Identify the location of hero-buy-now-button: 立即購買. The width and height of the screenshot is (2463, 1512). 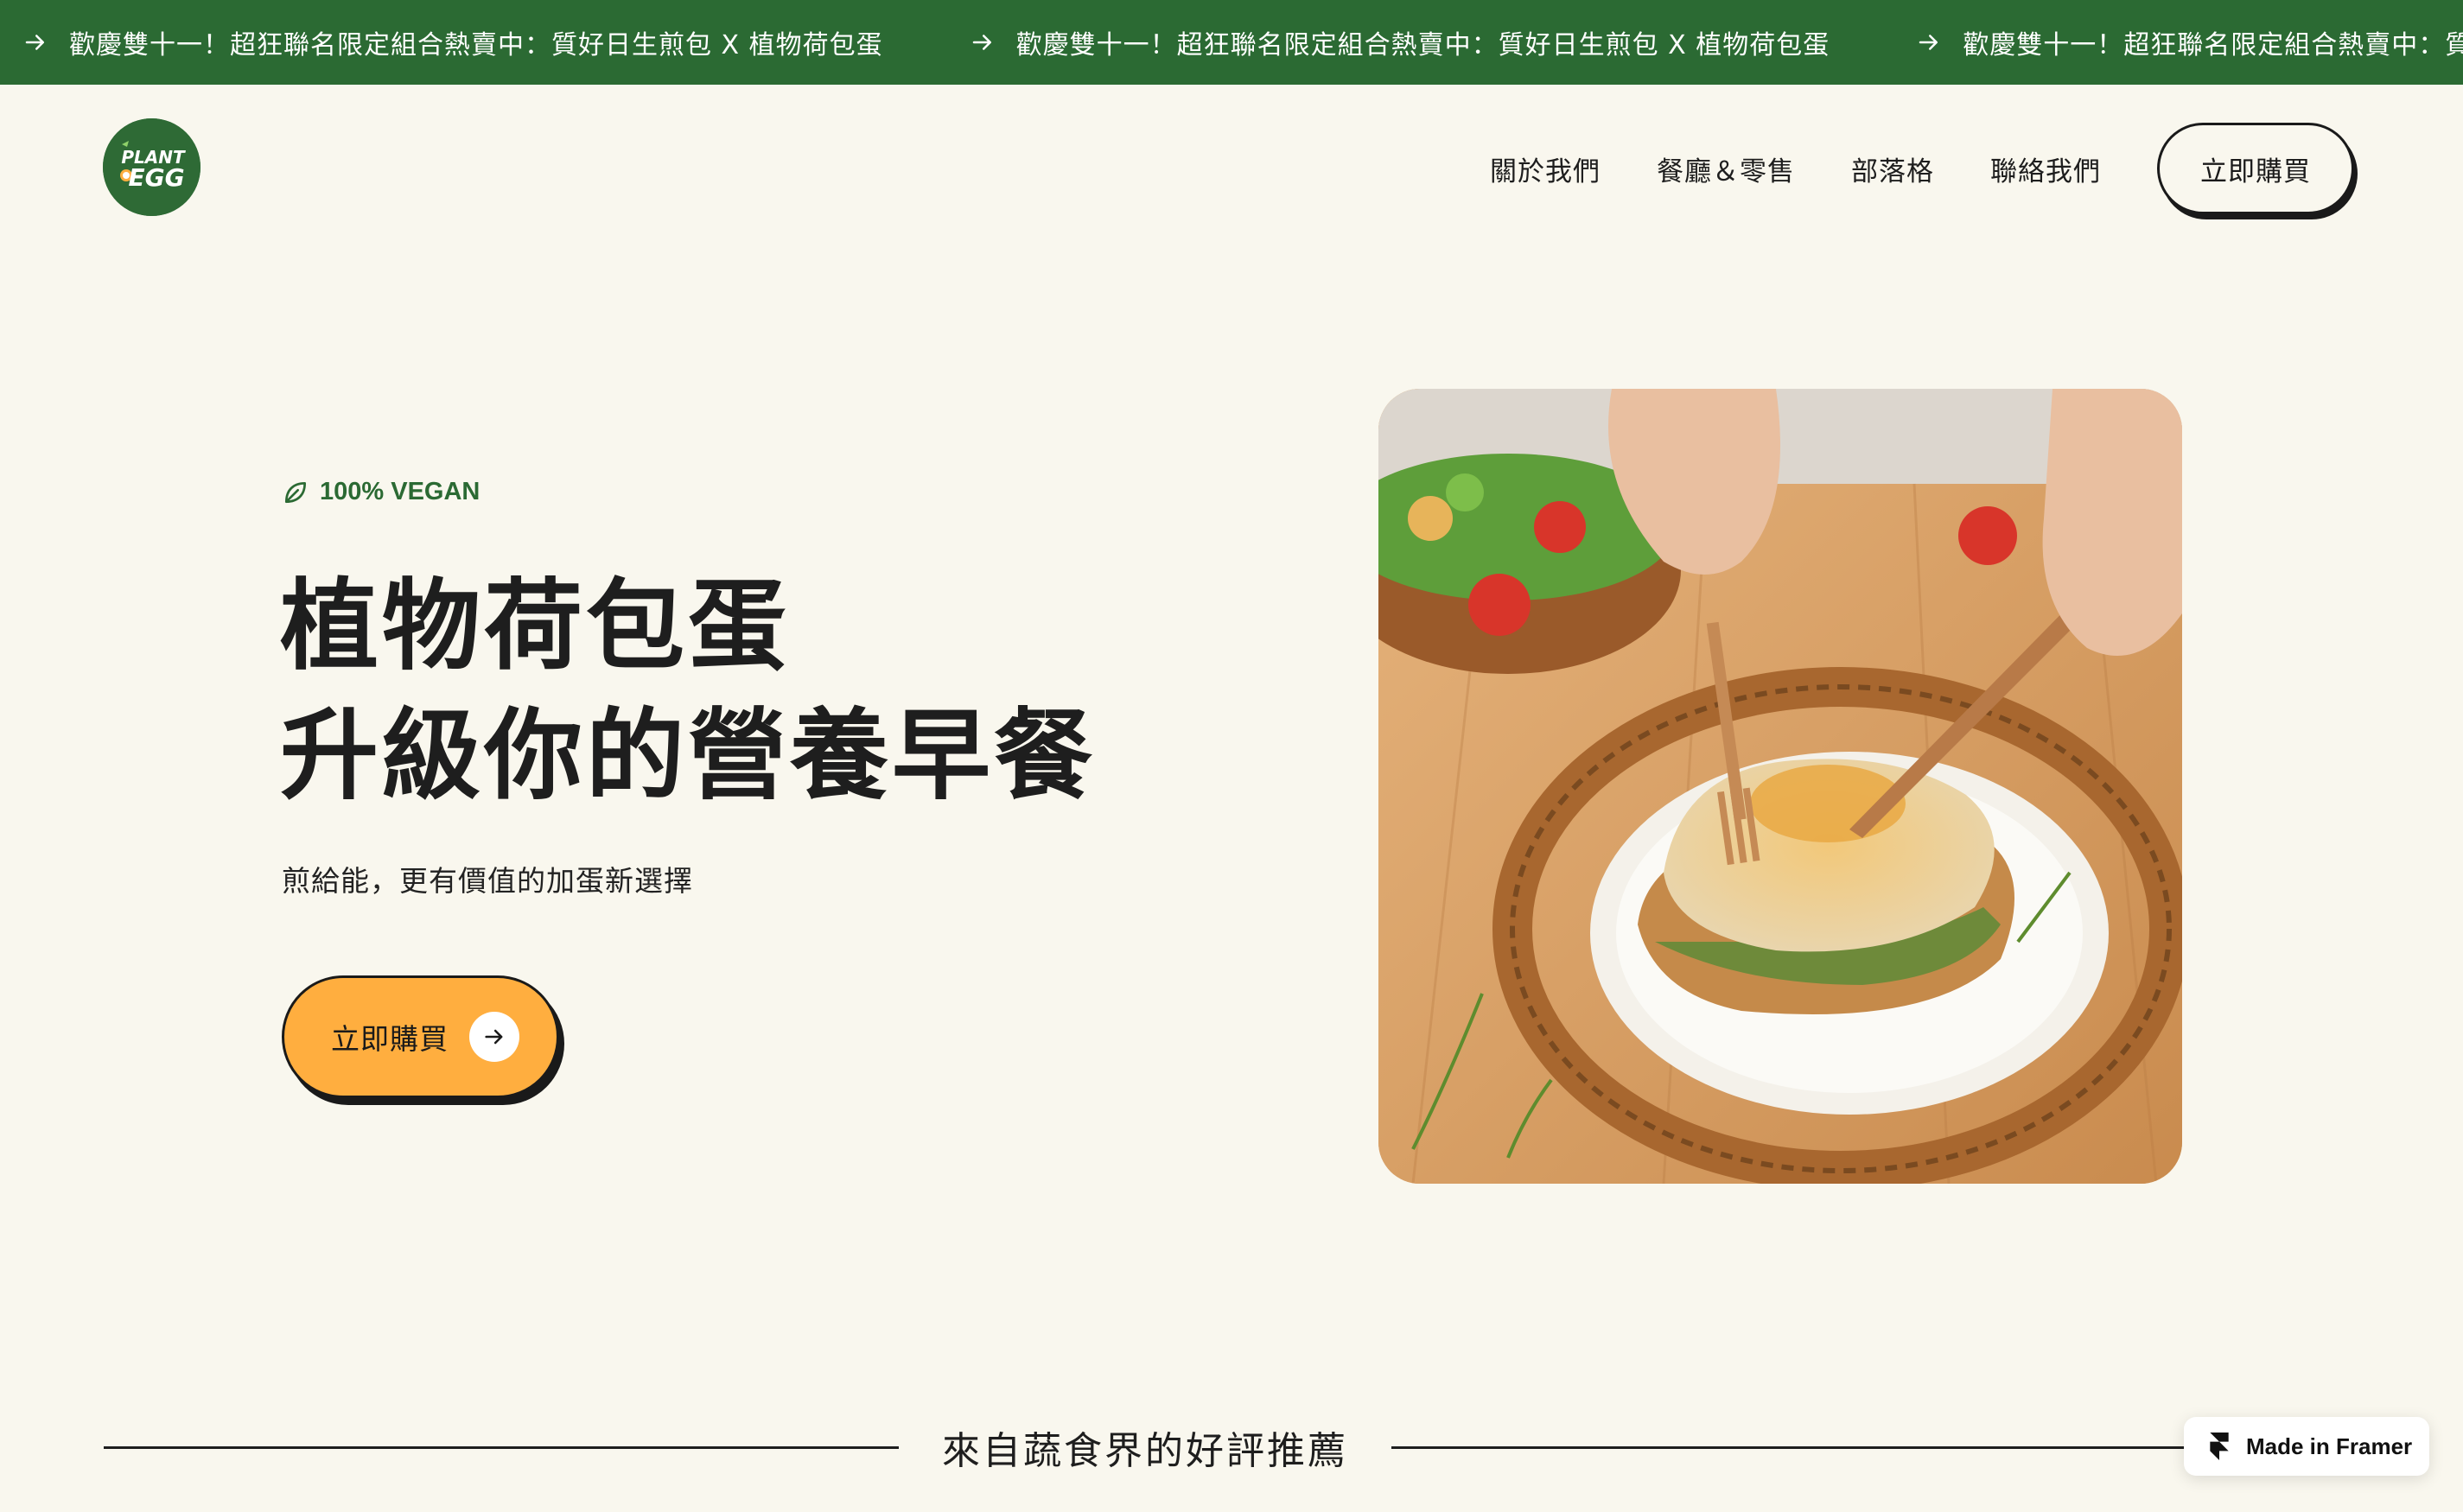
(420, 1036).